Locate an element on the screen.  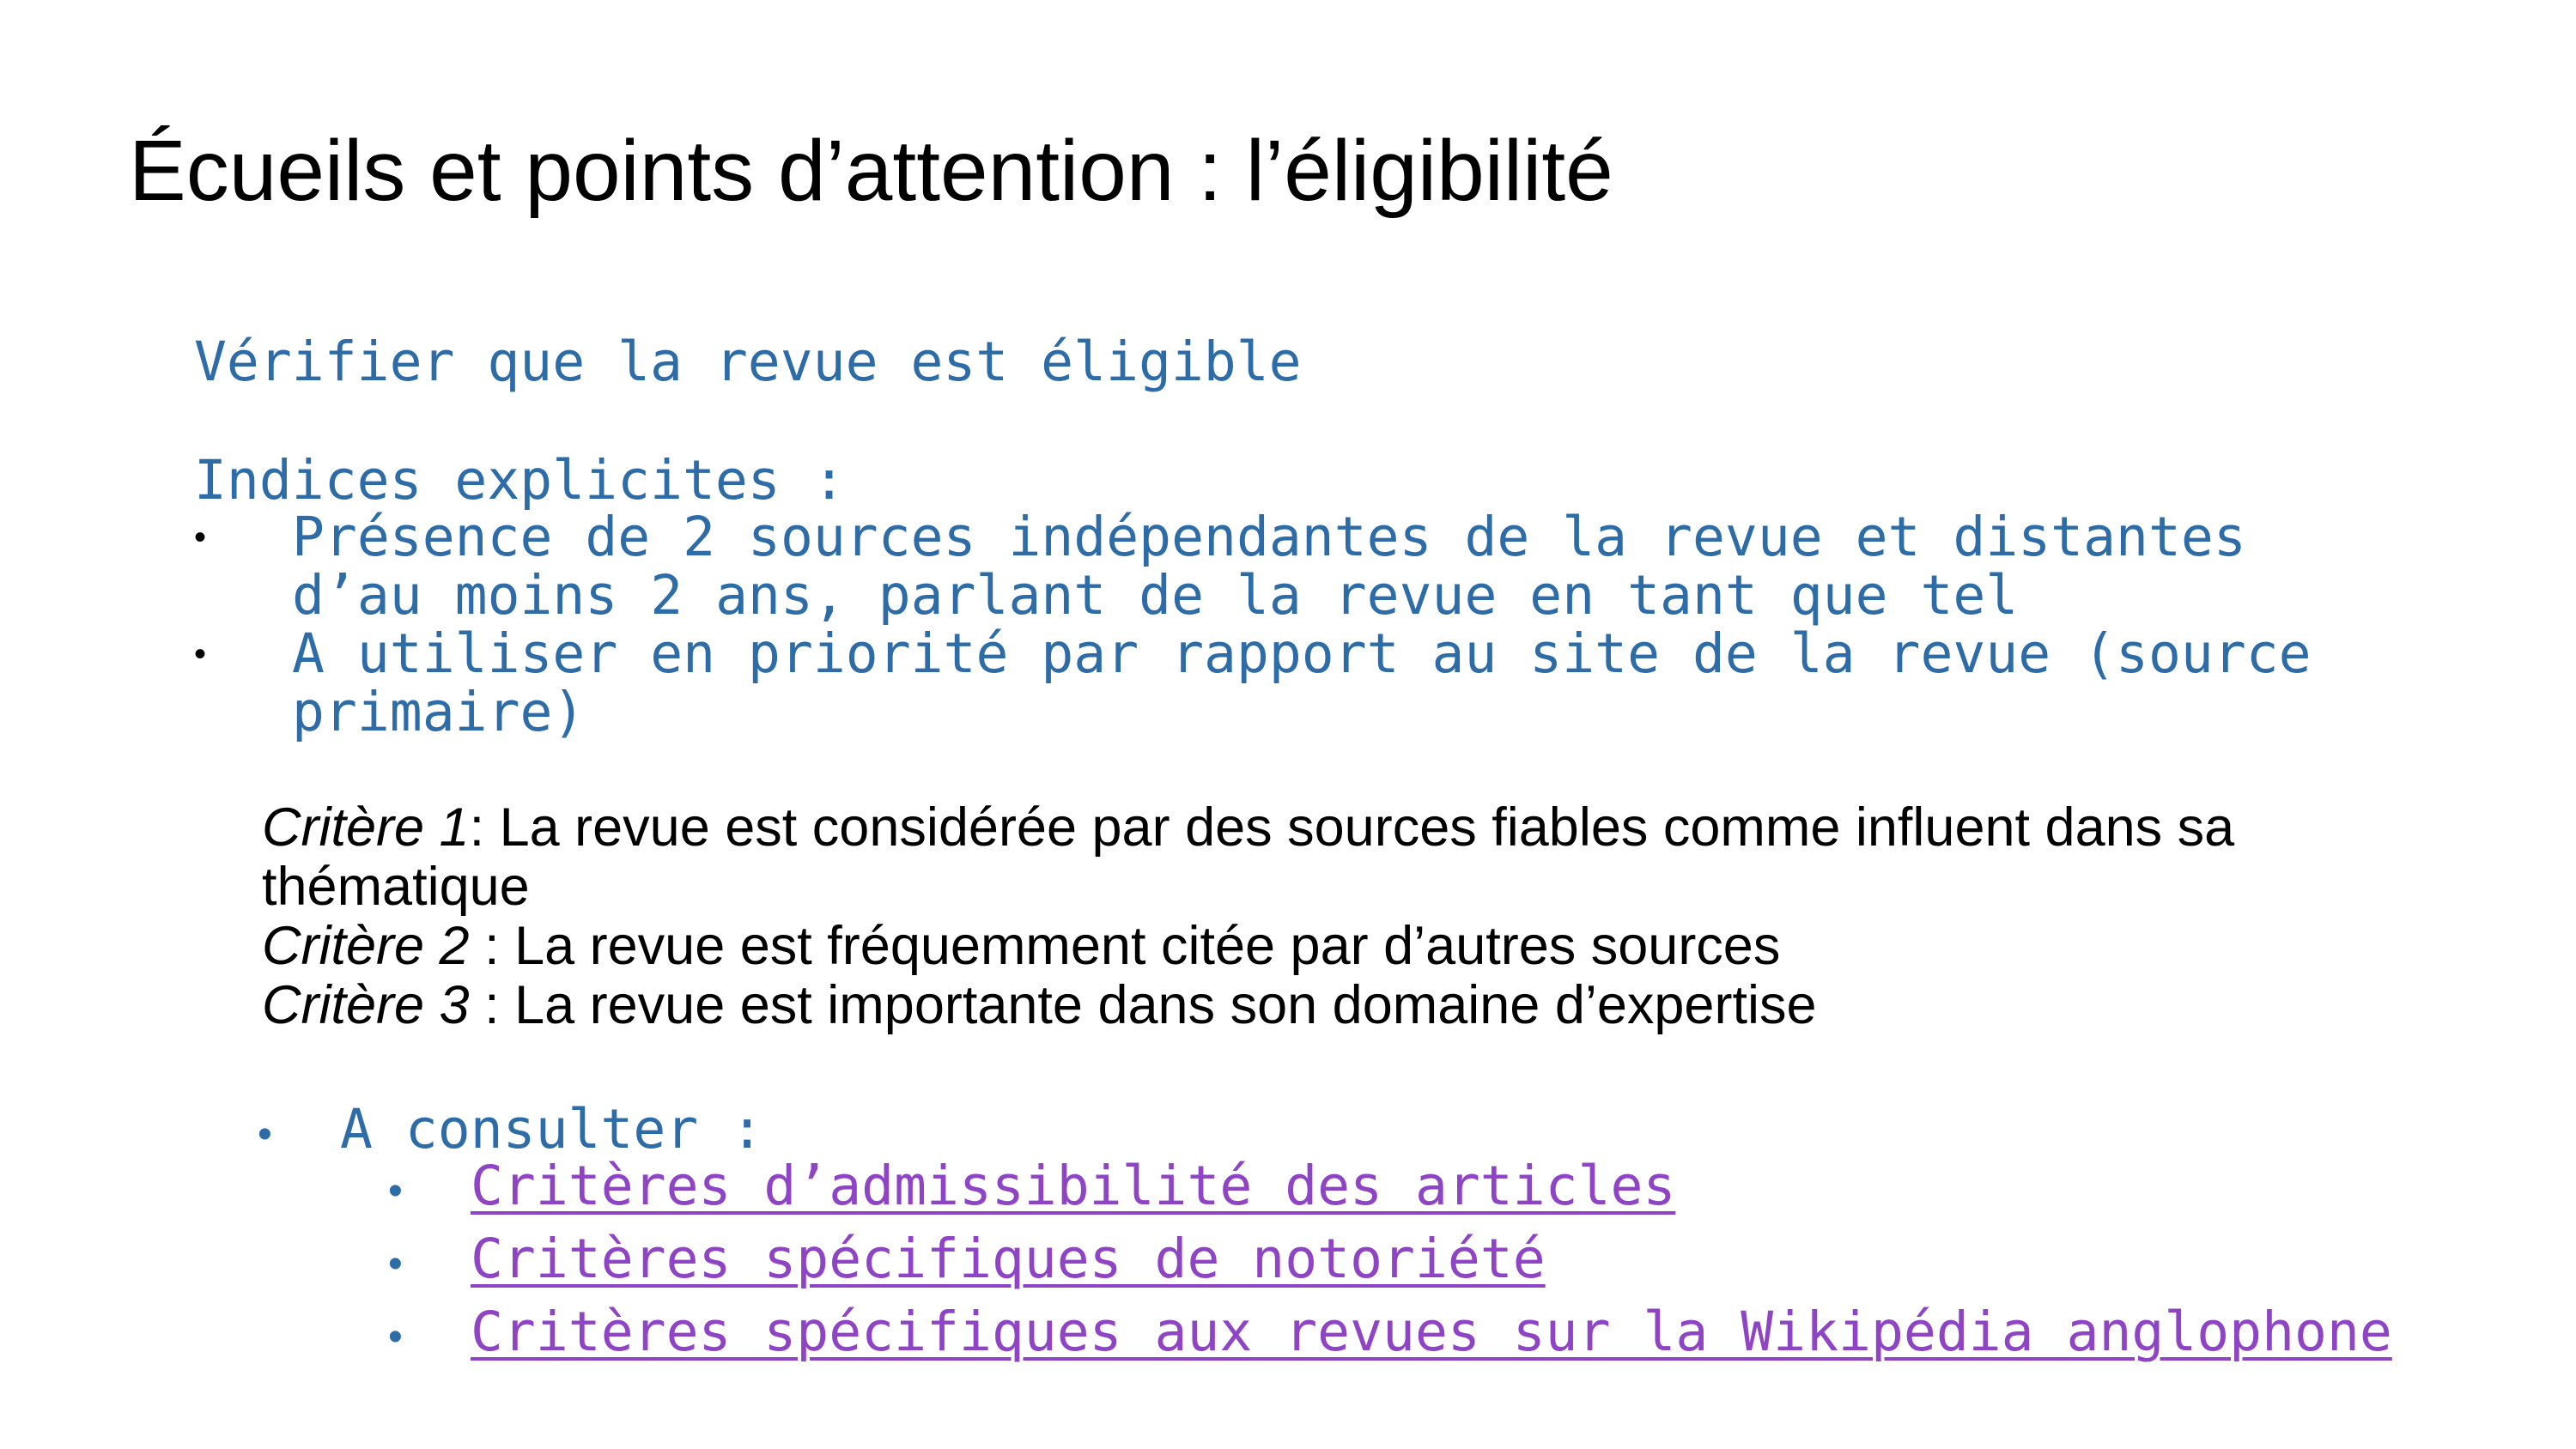
link-item: • Critères spécifiques de notoriété is located at coordinates (1390, 1266).